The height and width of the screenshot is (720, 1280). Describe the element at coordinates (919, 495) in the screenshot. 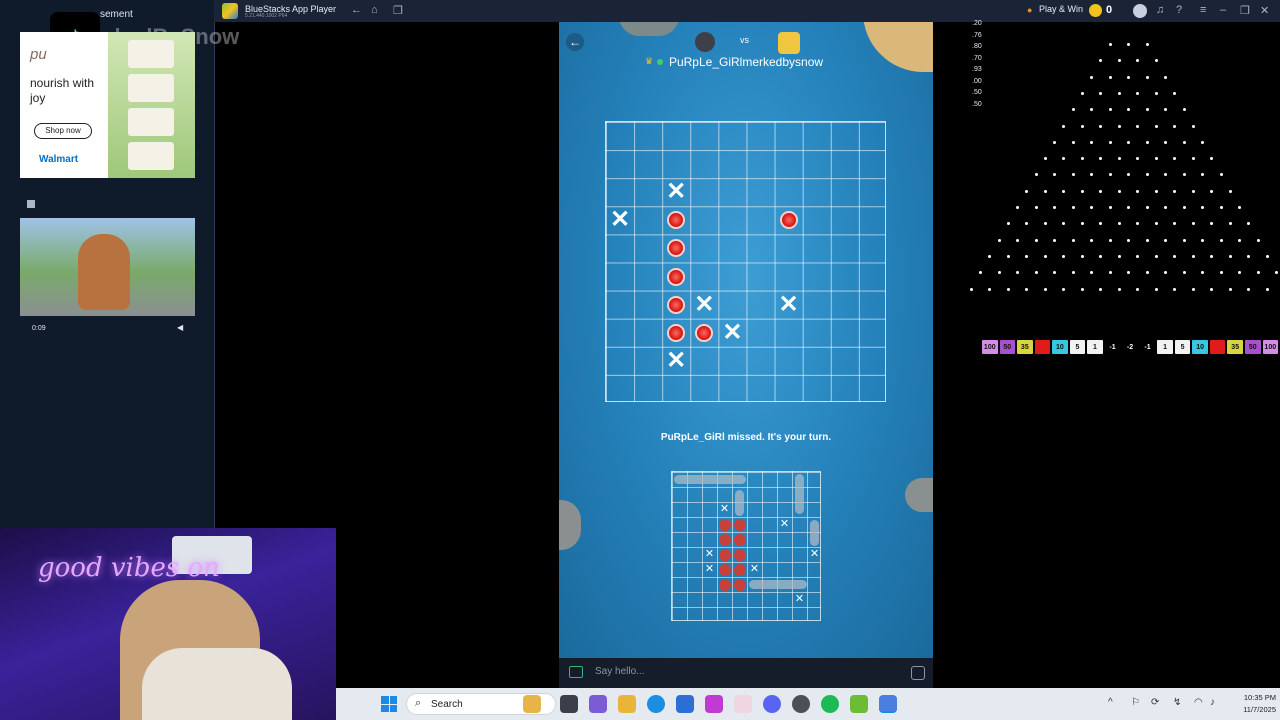

I see `rock-decoration` at that location.